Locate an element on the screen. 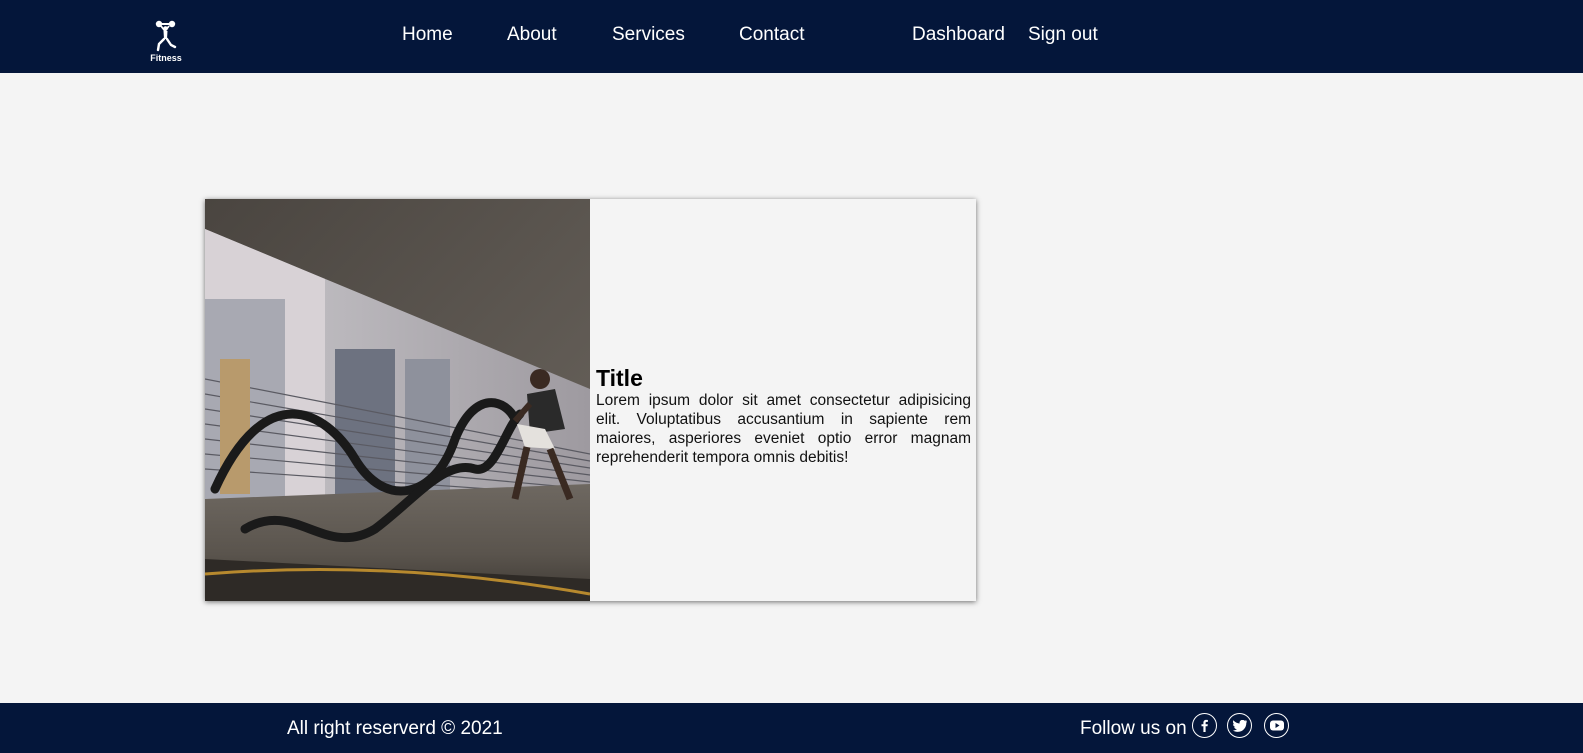  footer: All right reserverd © 2021 Follow us on is located at coordinates (791, 728).